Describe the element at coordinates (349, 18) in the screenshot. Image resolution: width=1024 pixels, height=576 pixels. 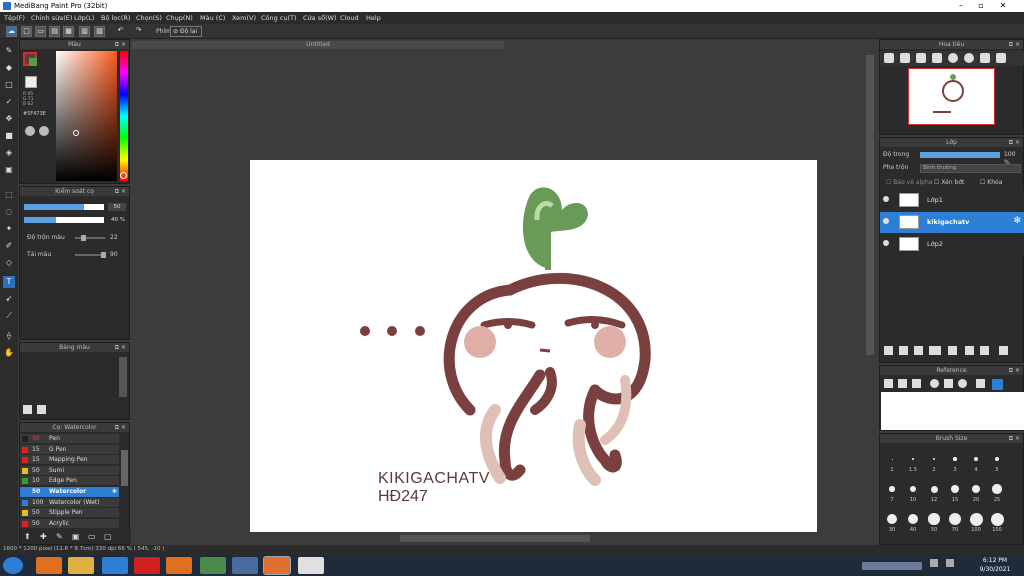
I see `menu-cloud: Cloud` at that location.